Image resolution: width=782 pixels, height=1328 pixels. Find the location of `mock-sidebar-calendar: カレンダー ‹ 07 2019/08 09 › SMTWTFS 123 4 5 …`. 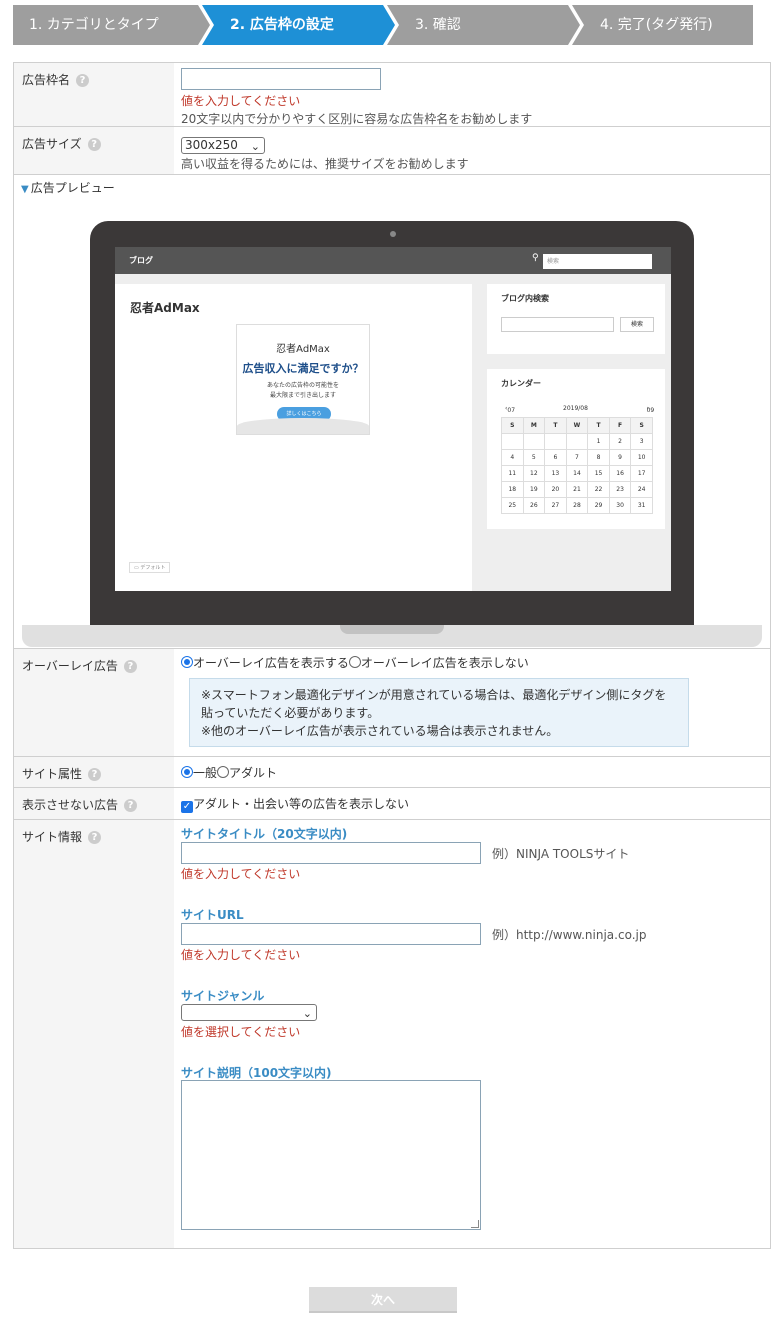

mock-sidebar-calendar: カレンダー ‹ 07 2019/08 09 › SMTWTFS 123 4 5 … is located at coordinates (576, 449).